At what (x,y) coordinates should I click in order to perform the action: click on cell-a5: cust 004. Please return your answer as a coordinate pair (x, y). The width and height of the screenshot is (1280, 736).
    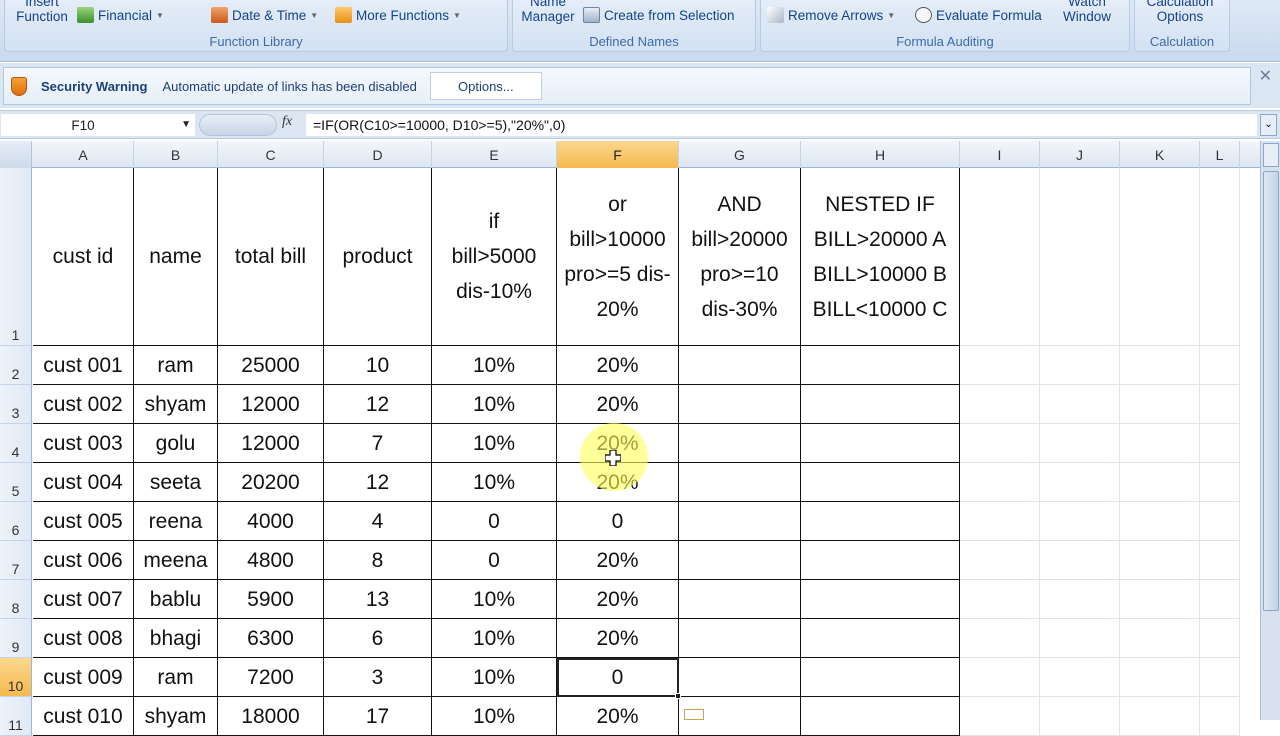
    Looking at the image, I should click on (83, 482).